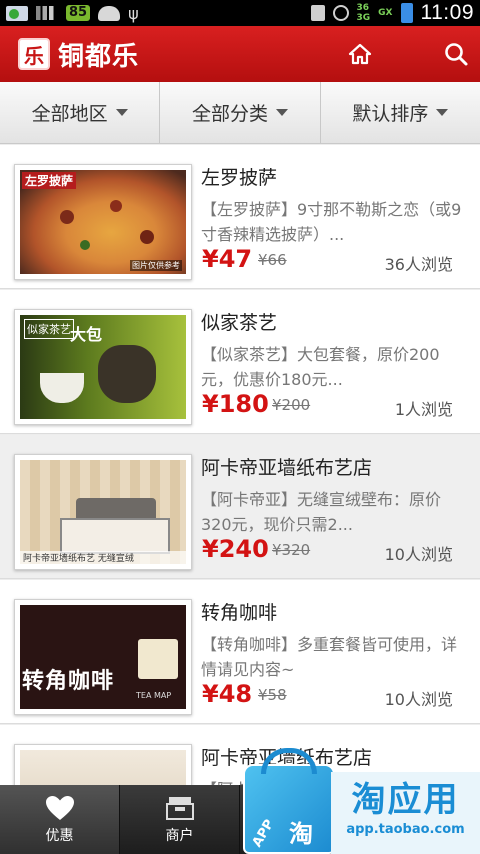 This screenshot has width=480, height=854. I want to click on filter-region: 全部地区, so click(80, 112).